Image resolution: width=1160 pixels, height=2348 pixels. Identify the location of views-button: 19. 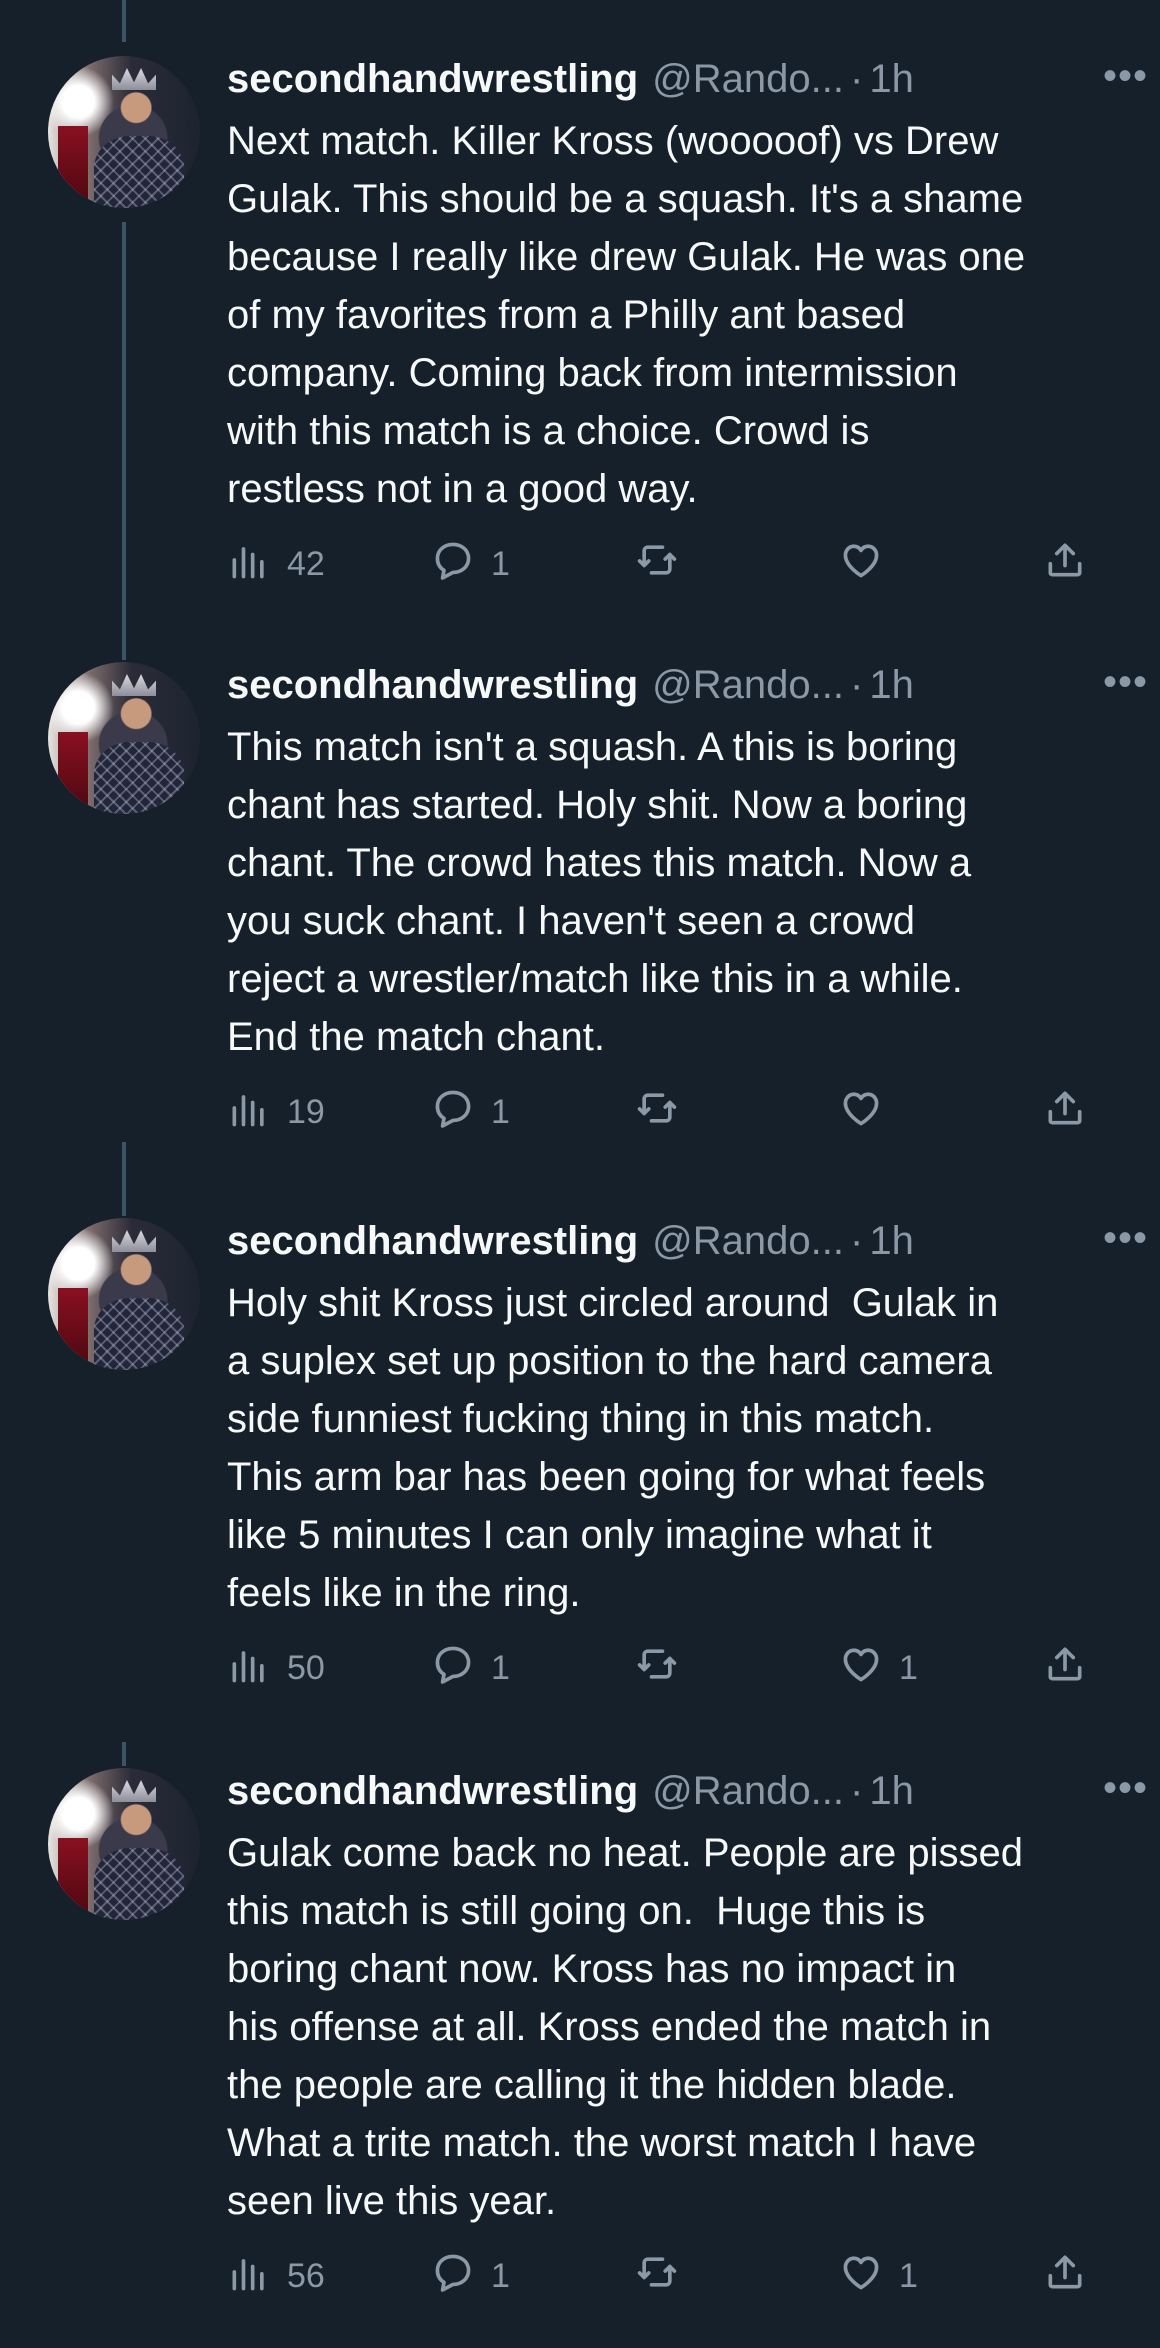
(276, 1112).